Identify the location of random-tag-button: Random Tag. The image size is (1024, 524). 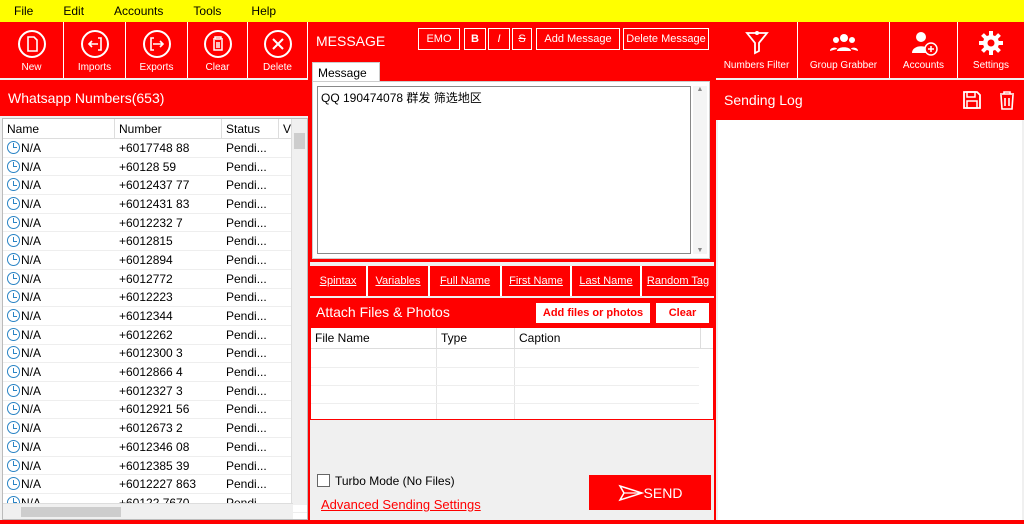
(678, 281).